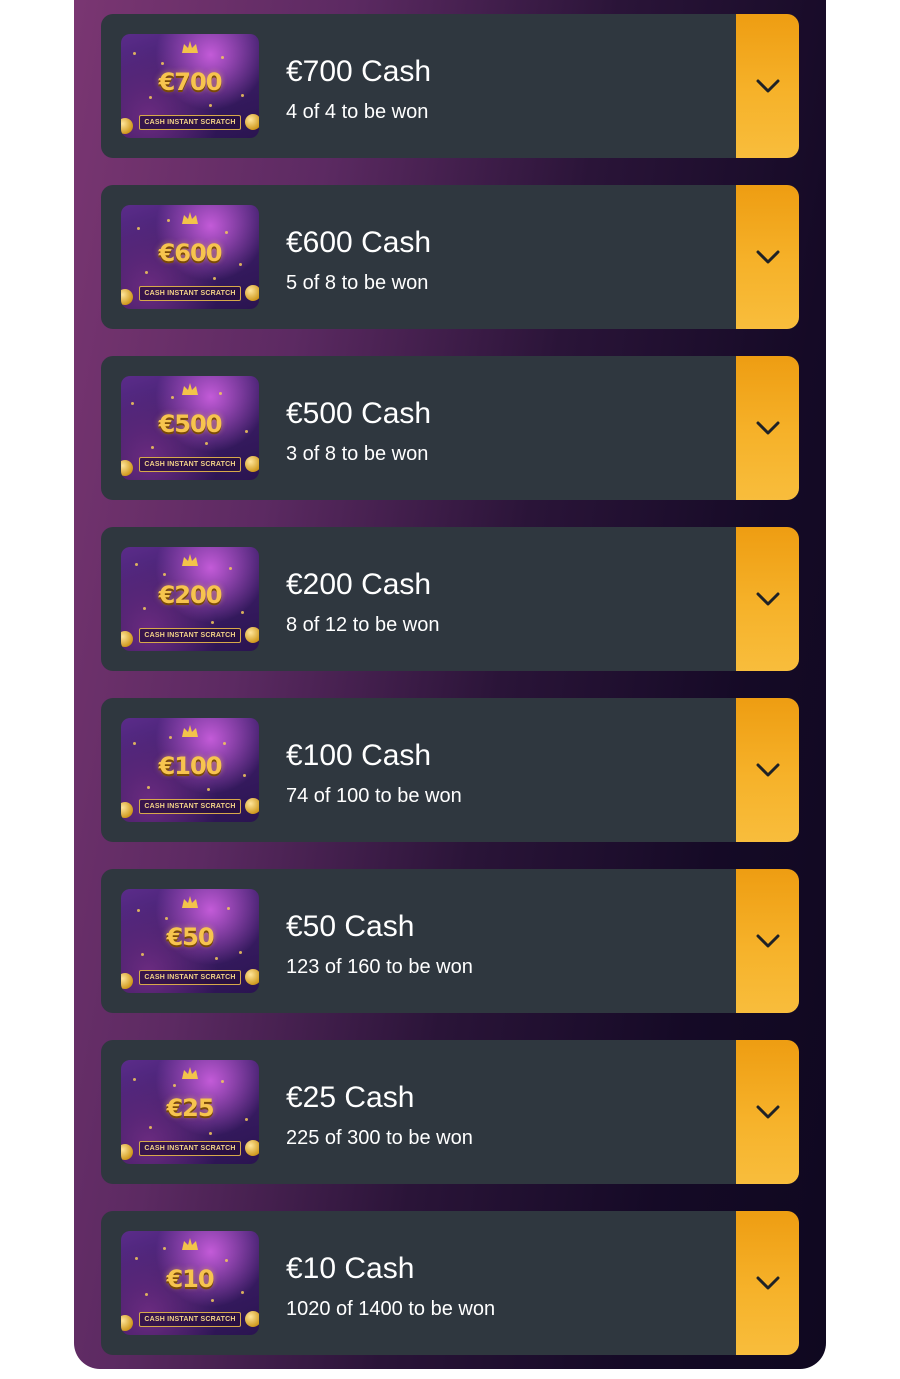 The image size is (900, 1379). What do you see at coordinates (357, 454) in the screenshot?
I see `prize-remaining: 3 of 8 to be won` at bounding box center [357, 454].